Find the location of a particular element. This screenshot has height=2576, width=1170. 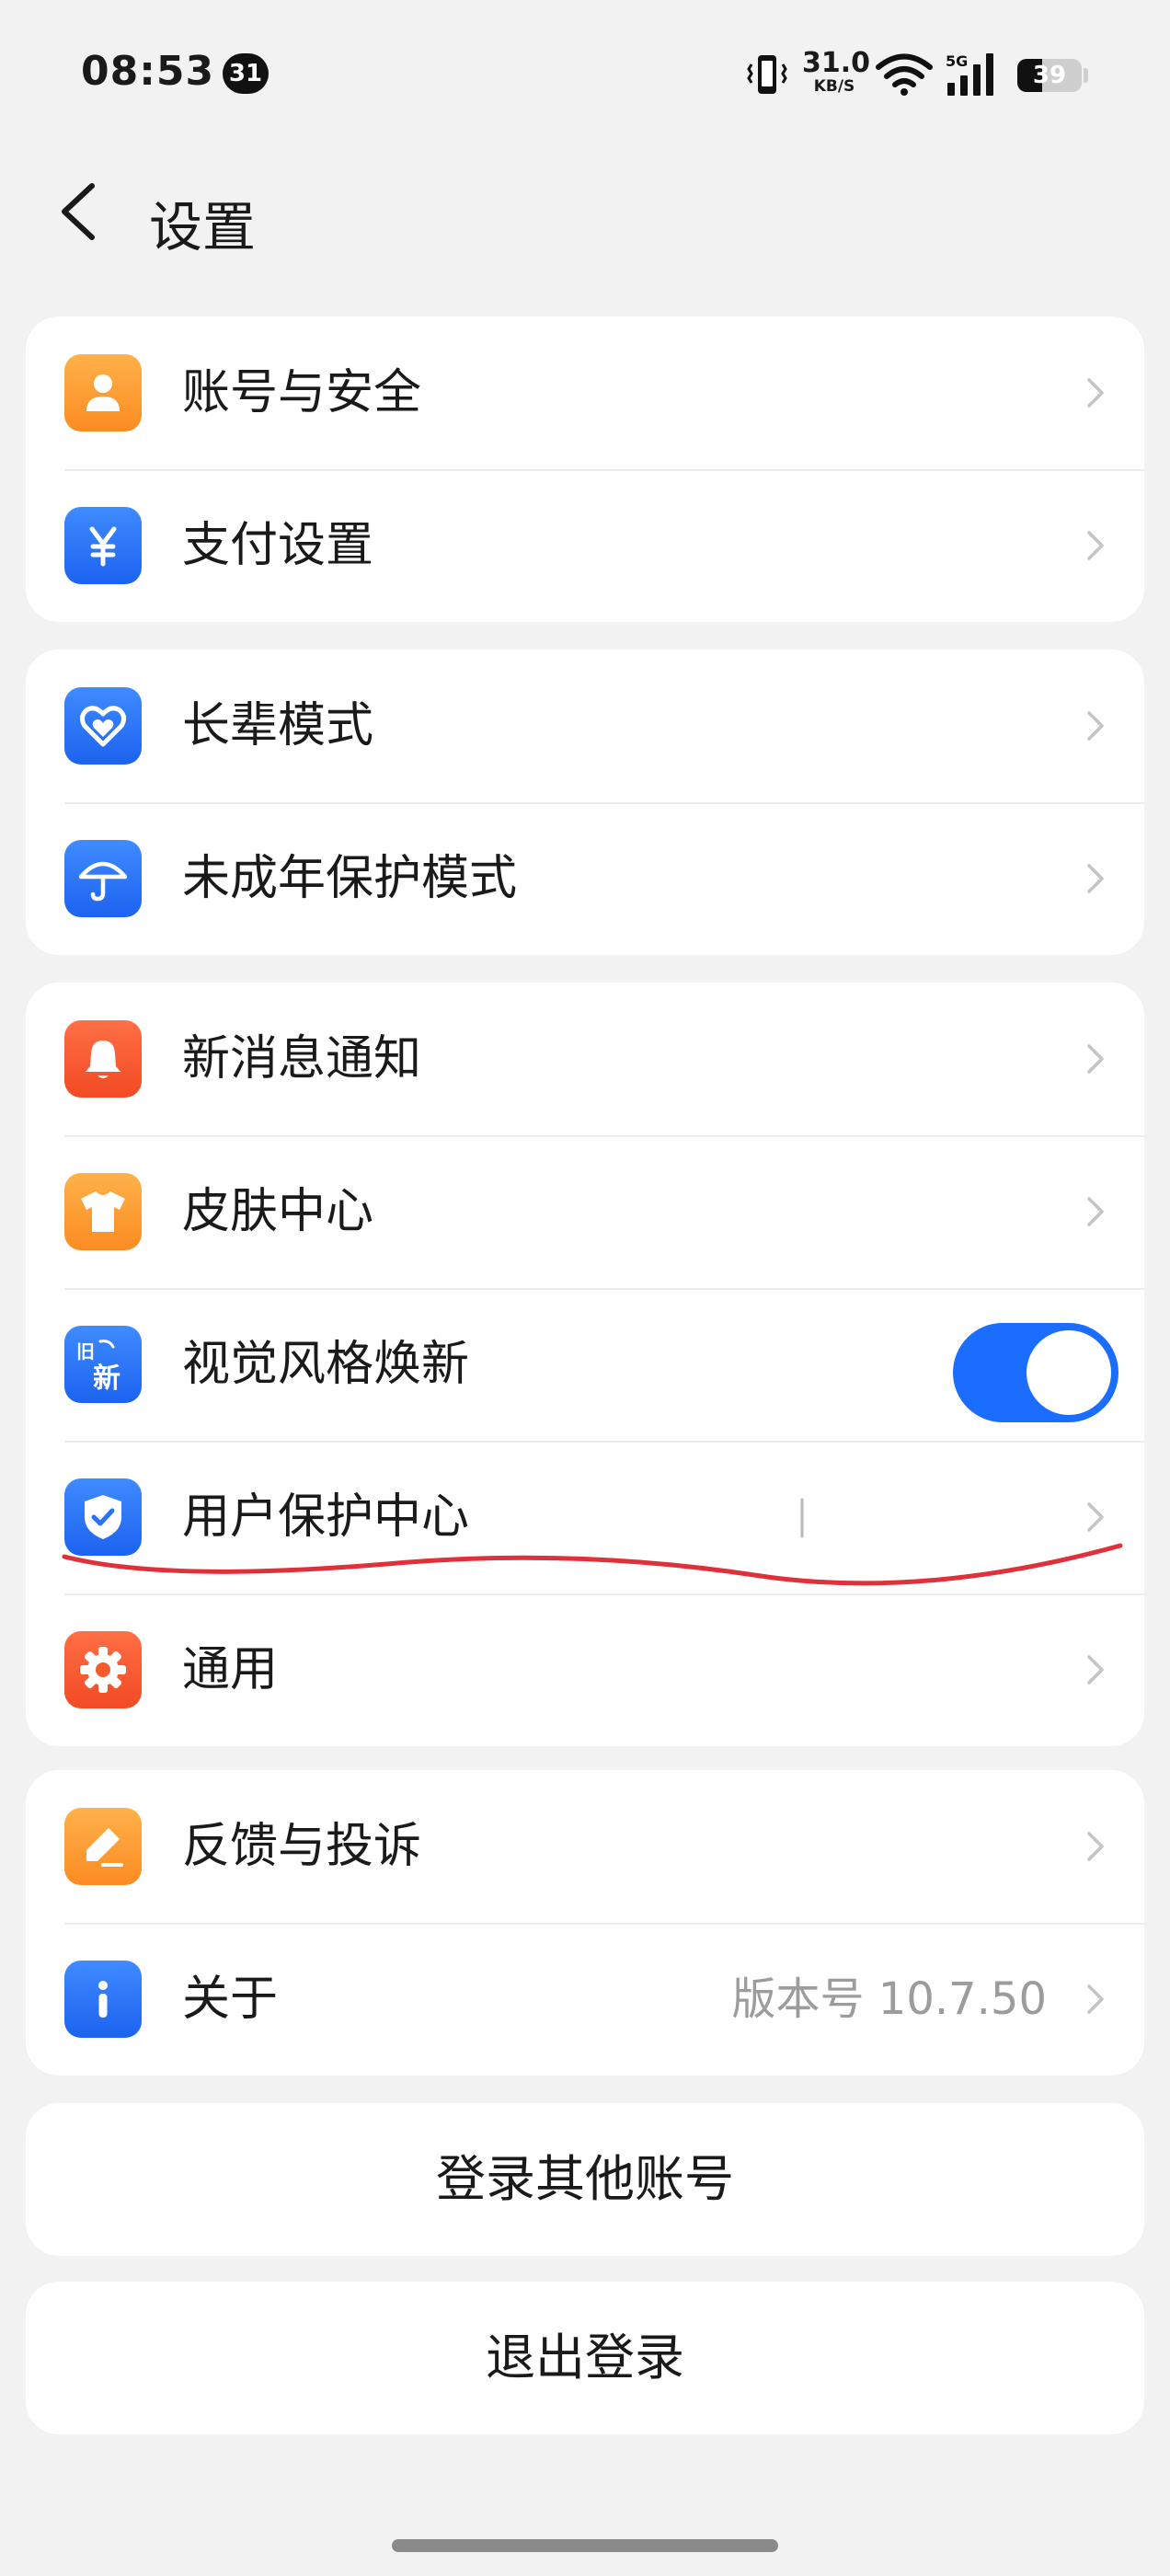

settings-item-label: 用户保护中心 is located at coordinates (326, 1517).